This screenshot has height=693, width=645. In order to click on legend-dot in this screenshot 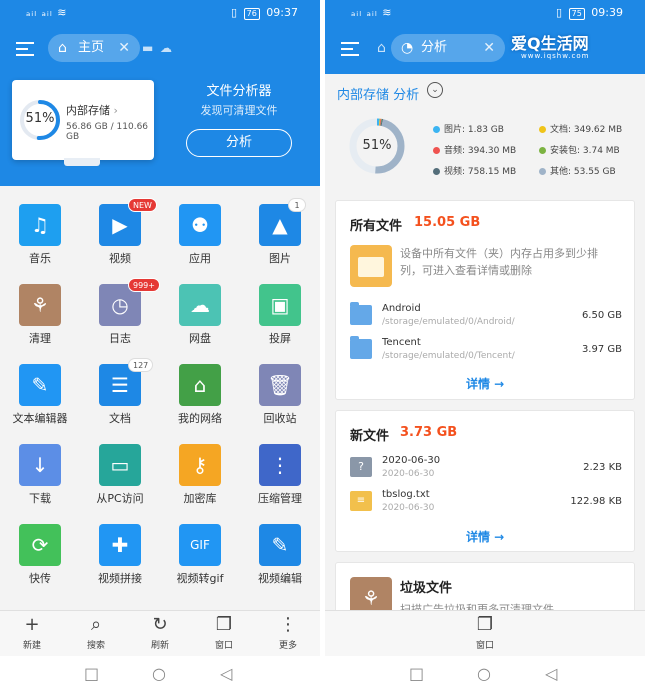, I will do `click(436, 129)`.